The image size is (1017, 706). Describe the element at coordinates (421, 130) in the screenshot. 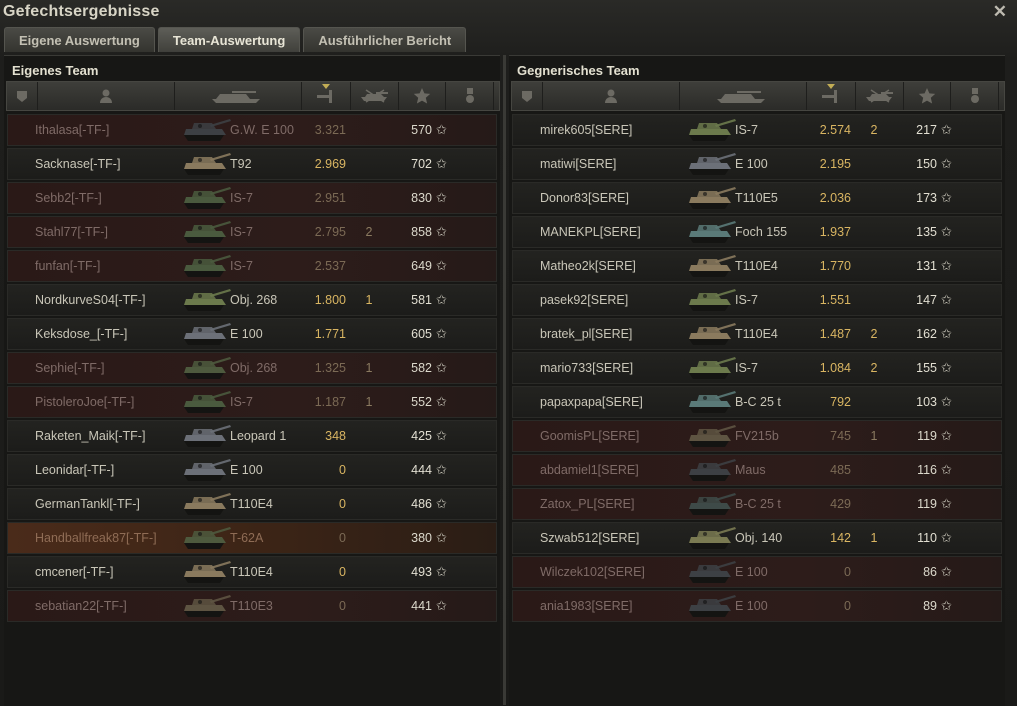

I see `xp-value: 570` at that location.